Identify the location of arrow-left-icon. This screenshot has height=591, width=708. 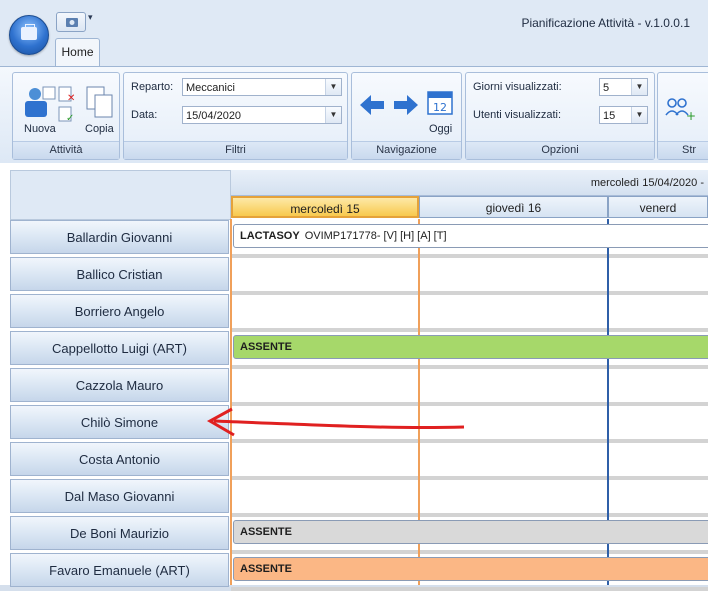
(372, 105).